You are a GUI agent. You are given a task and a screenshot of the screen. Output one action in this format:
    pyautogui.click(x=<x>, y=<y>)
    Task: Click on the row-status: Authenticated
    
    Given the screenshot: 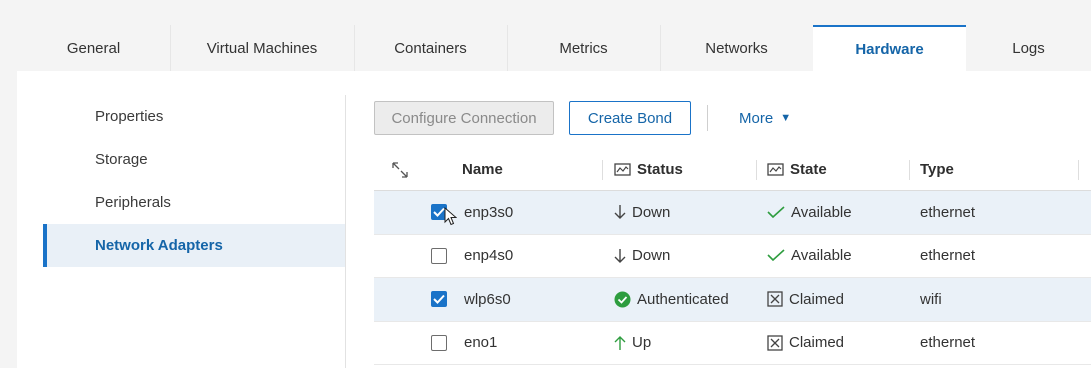 What is the action you would take?
    pyautogui.click(x=689, y=299)
    